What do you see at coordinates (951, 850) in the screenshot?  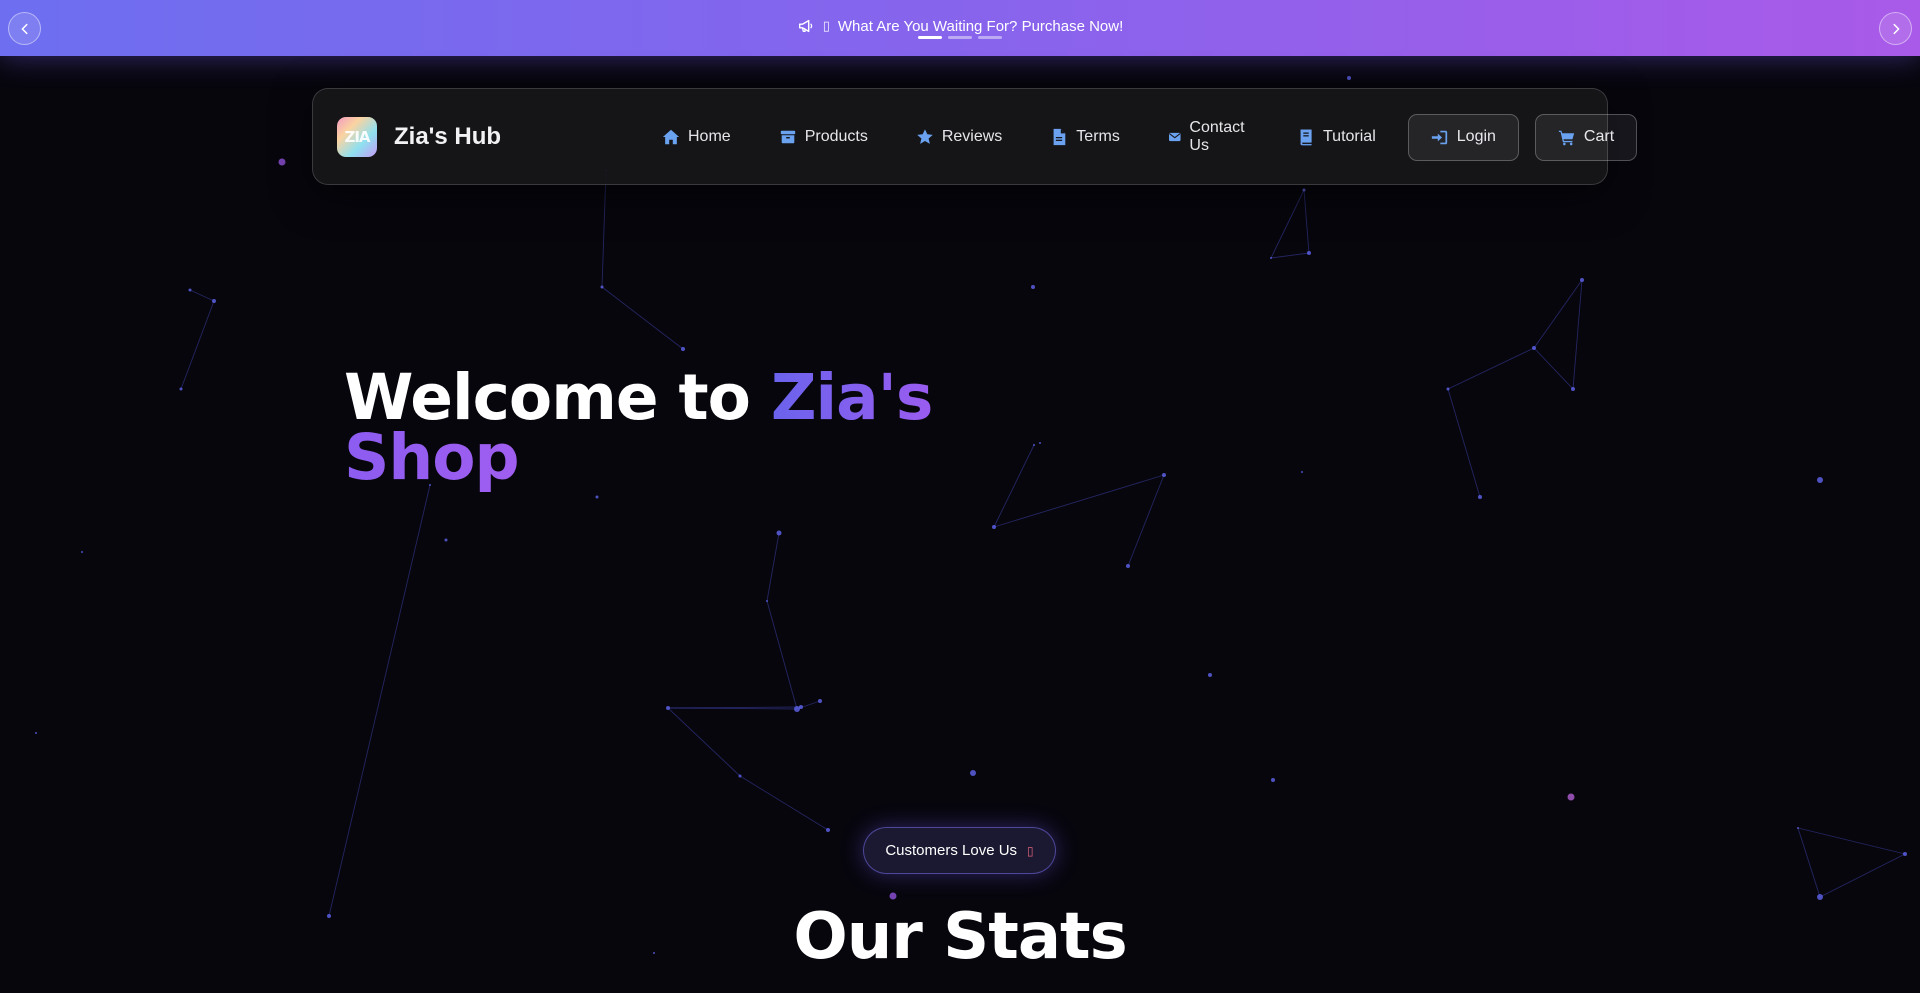 I see `badge-label: Customers Love Us` at bounding box center [951, 850].